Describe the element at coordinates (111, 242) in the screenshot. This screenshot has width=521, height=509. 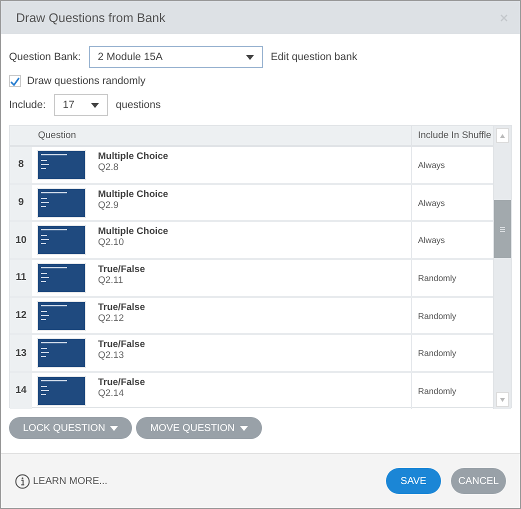
I see `question-id: Q2.10` at that location.